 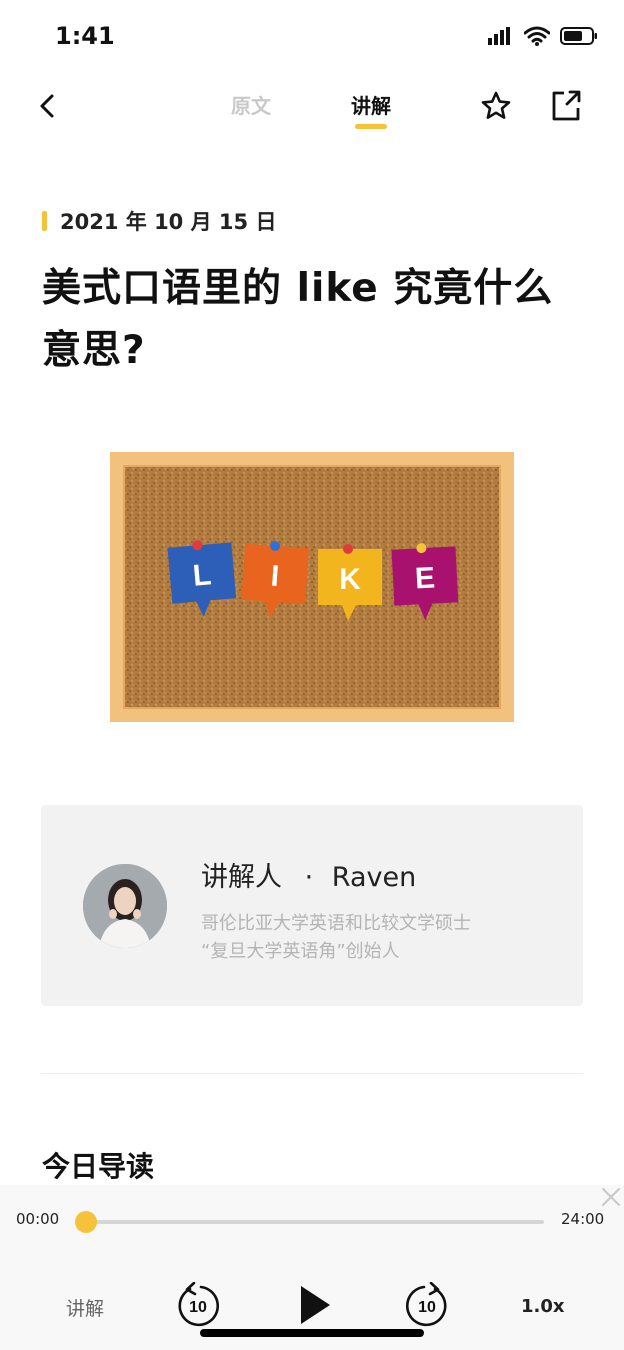 I want to click on forward-seconds: 10, so click(x=427, y=1307).